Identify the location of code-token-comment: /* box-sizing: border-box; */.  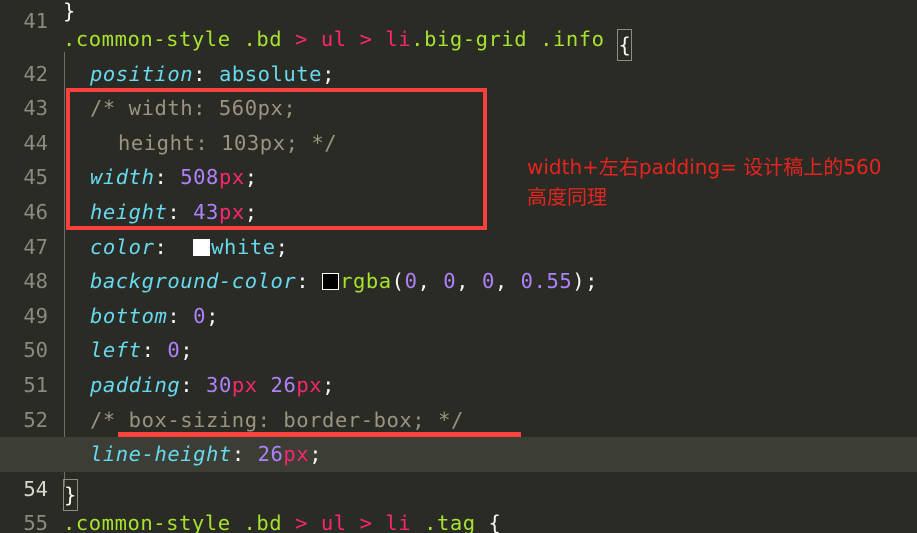
(277, 419).